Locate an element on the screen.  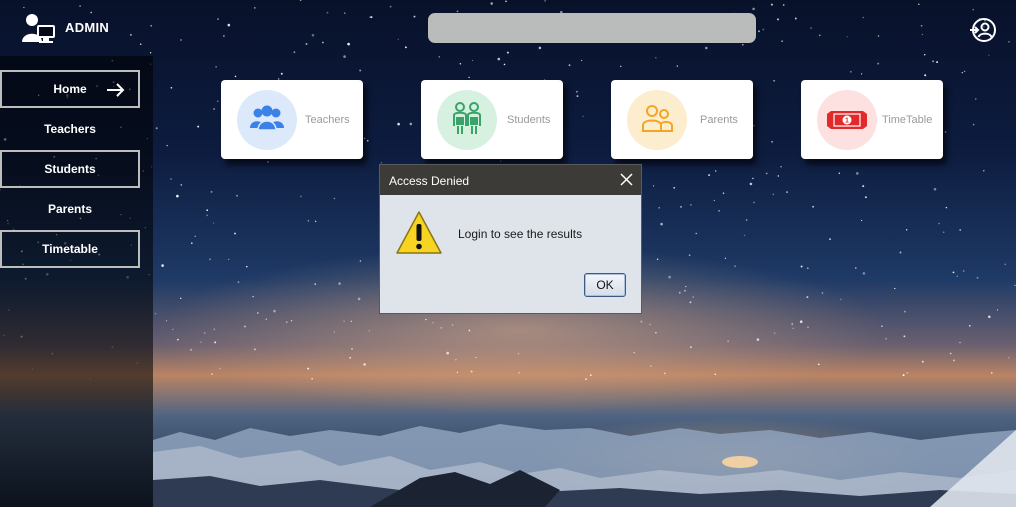
teachers-group-icon is located at coordinates (267, 118).